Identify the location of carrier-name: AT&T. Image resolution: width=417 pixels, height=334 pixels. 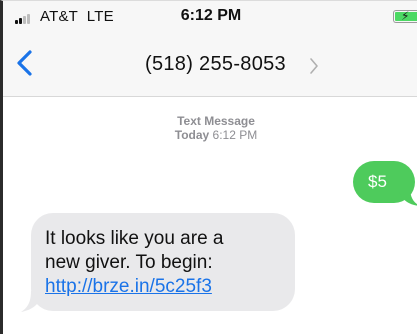
(59, 16).